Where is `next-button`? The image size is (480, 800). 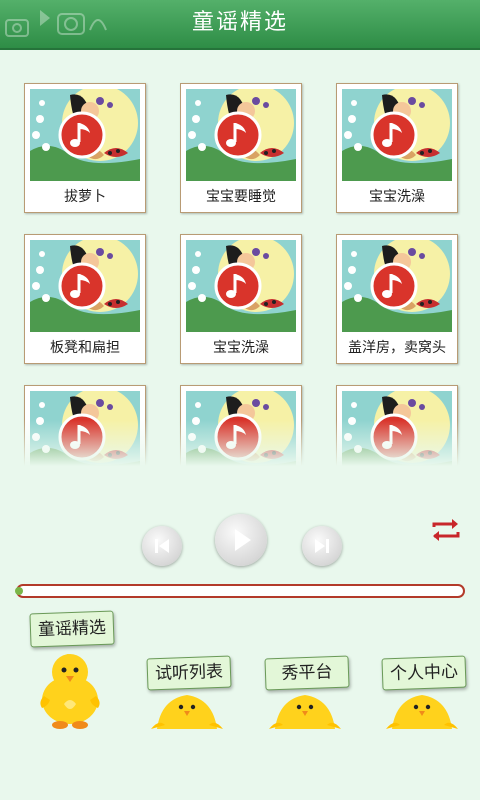 next-button is located at coordinates (322, 546).